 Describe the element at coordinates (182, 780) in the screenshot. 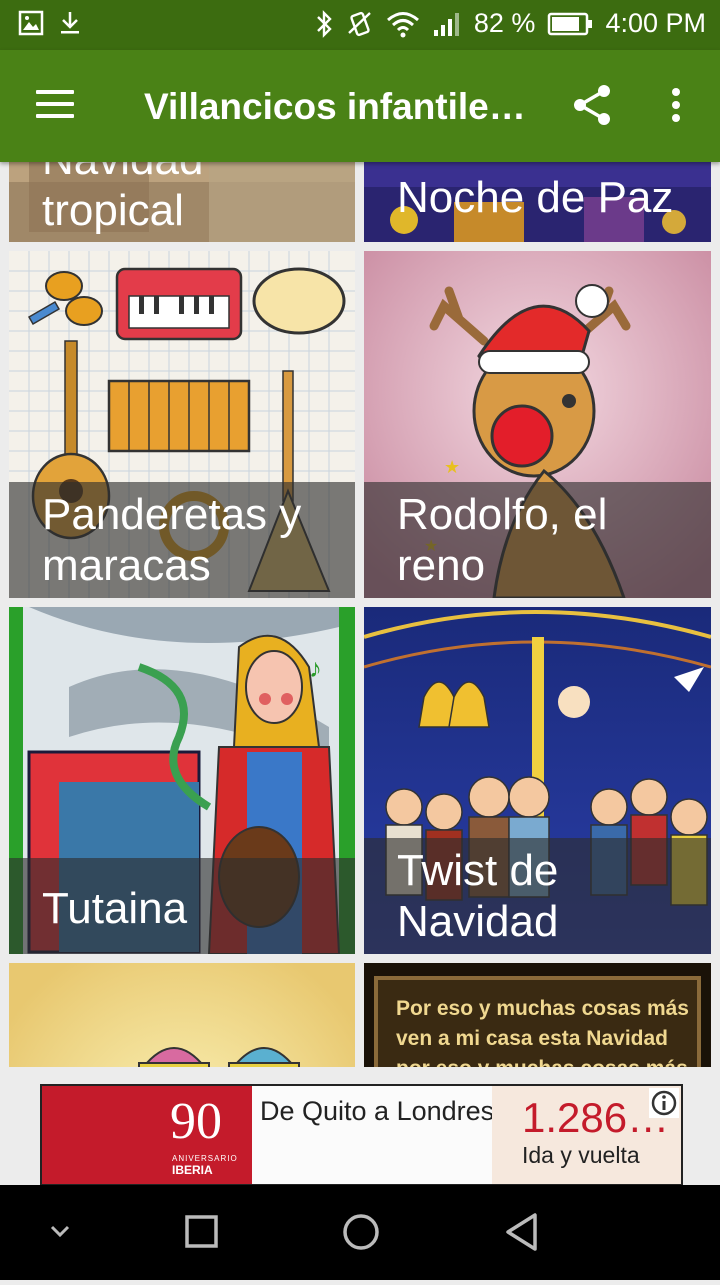

I see `grid-item-tutaina: ♪ Tutaina` at that location.